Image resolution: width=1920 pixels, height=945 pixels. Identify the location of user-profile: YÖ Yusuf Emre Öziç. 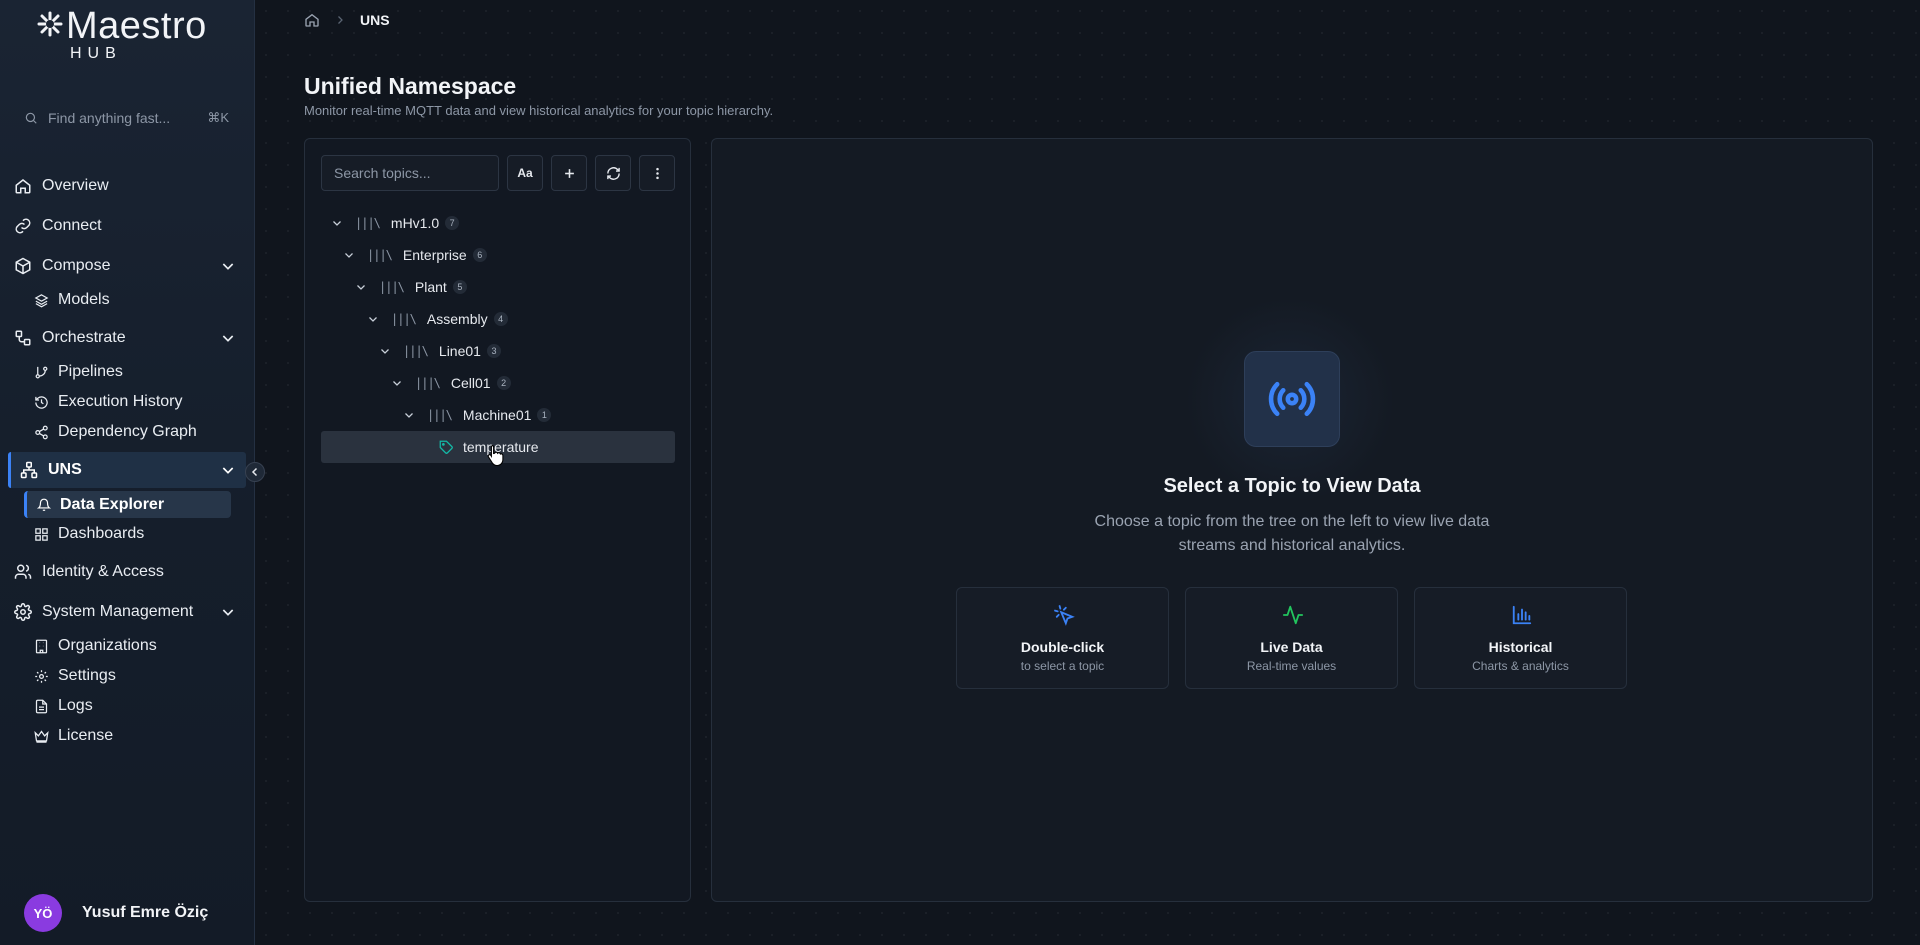
(116, 913).